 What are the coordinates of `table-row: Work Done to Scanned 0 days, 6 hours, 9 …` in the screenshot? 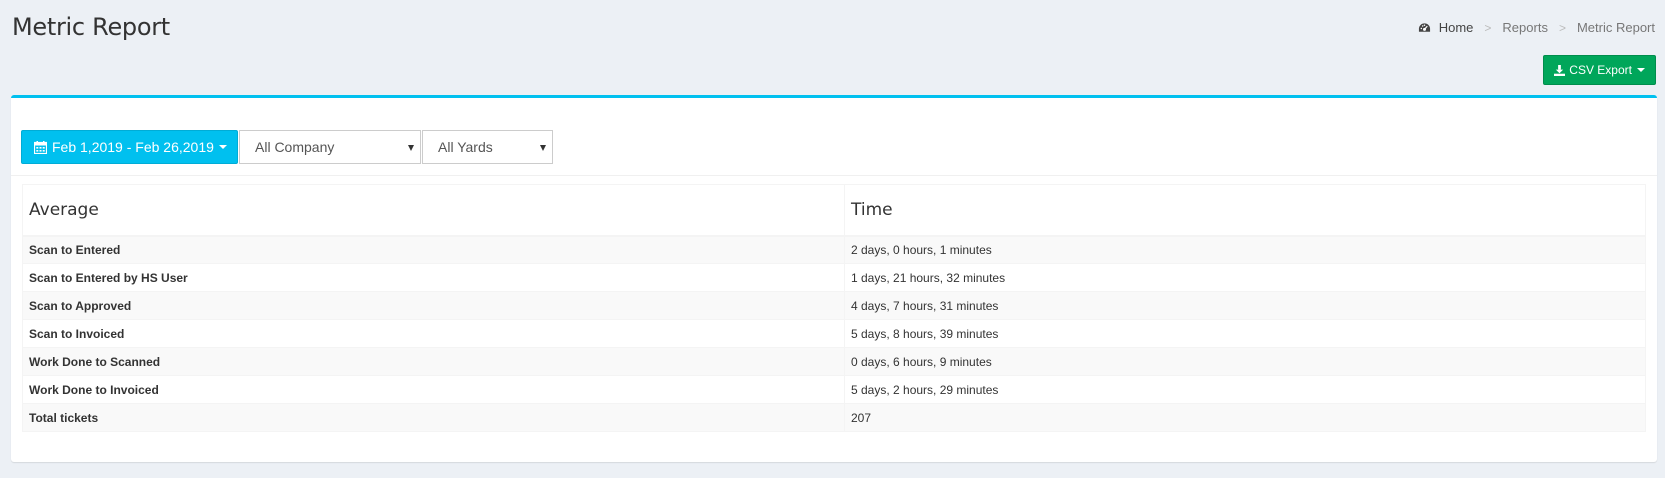 It's located at (834, 361).